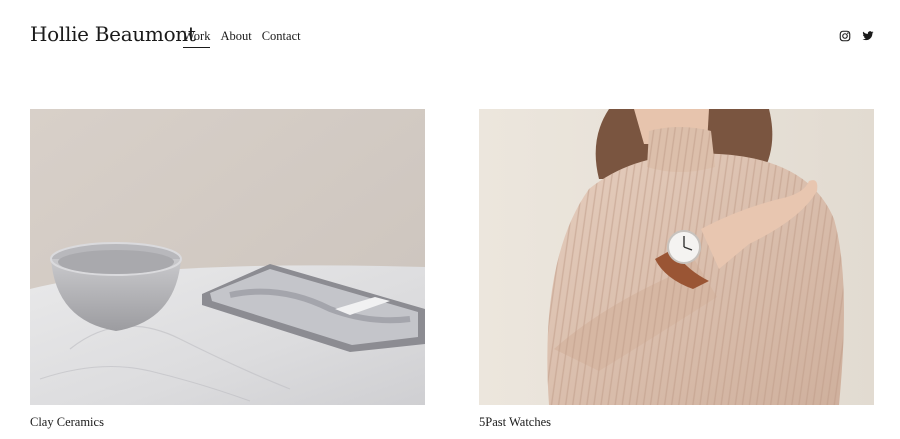  I want to click on main-nav: Work About Contact, so click(242, 38).